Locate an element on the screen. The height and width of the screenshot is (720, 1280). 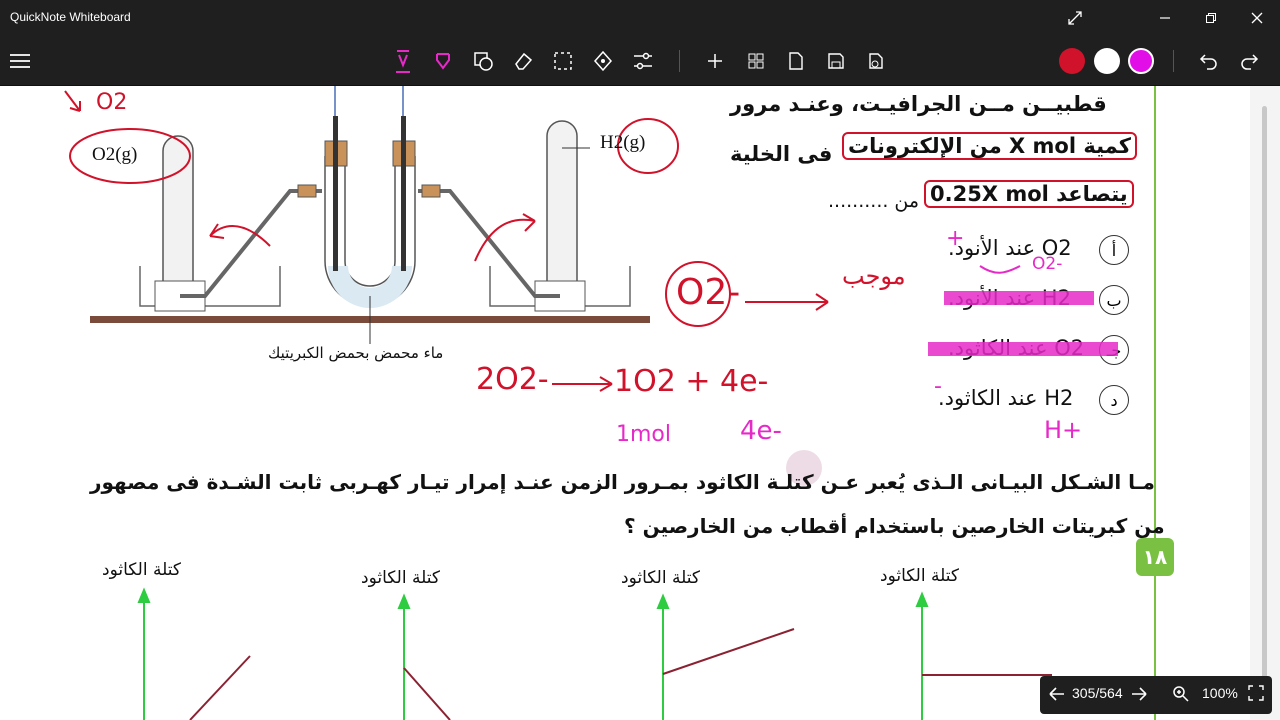
one-mol-note: 1mol is located at coordinates (643, 434).